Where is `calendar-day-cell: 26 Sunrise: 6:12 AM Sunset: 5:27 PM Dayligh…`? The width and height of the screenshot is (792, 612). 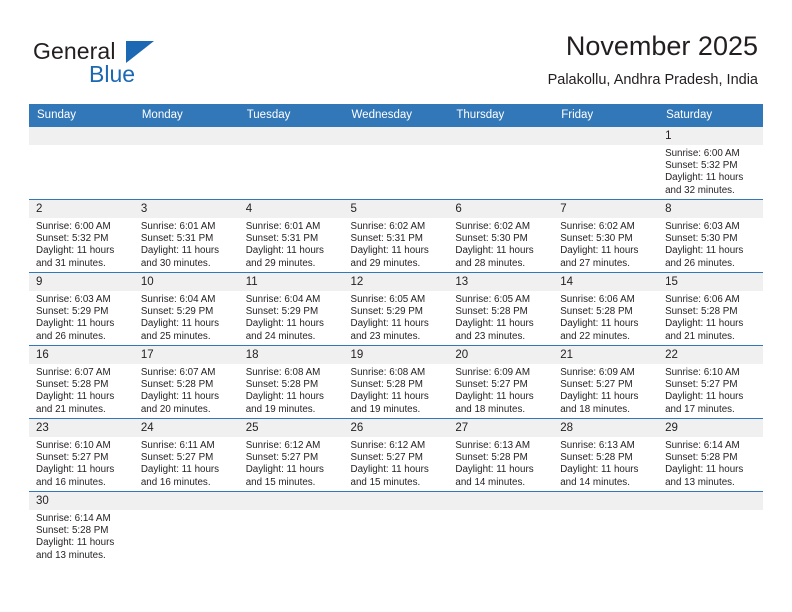
calendar-day-cell: 26 Sunrise: 6:12 AM Sunset: 5:27 PM Dayligh… is located at coordinates (396, 455).